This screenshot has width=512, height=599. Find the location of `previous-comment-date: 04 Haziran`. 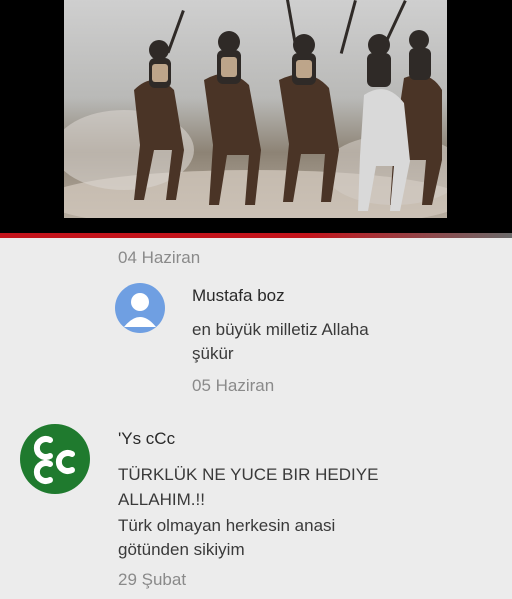

previous-comment-date: 04 Haziran is located at coordinates (159, 257).